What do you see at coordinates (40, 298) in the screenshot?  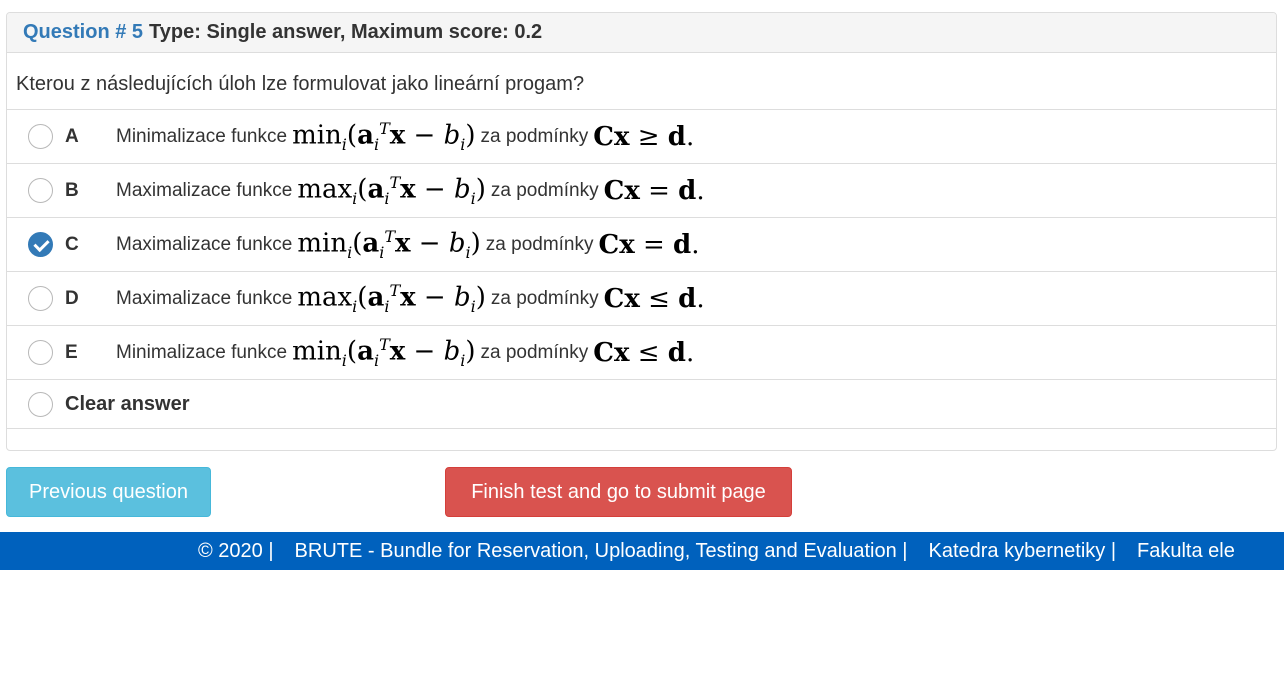 I see `option-d-radio` at bounding box center [40, 298].